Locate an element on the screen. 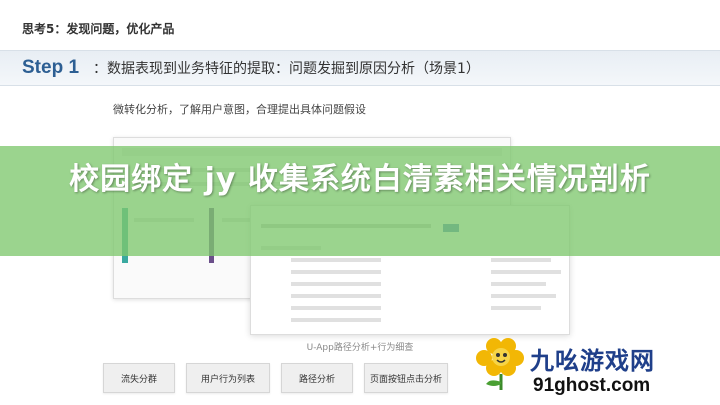 The height and width of the screenshot is (405, 720). slide-title: 思考5：发现问题，优化产品 is located at coordinates (98, 29).